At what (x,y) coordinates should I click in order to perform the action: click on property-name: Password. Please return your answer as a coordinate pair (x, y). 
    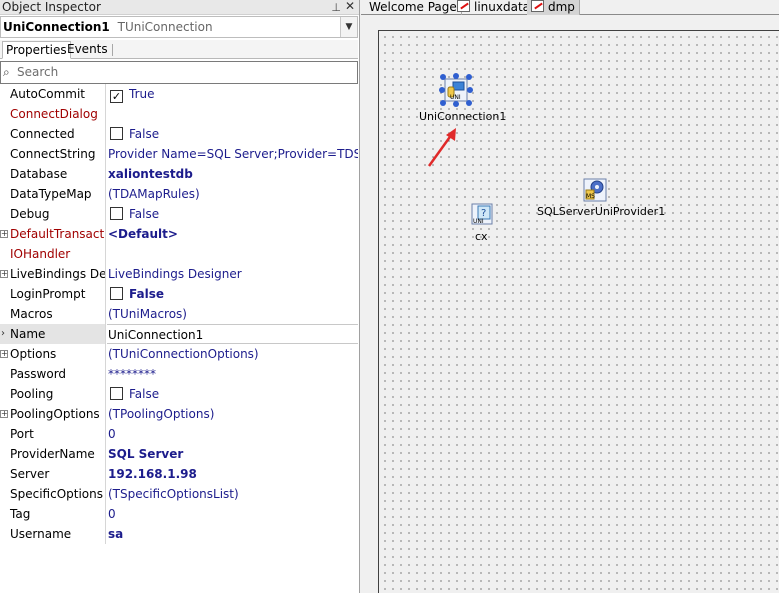
    Looking at the image, I should click on (53, 374).